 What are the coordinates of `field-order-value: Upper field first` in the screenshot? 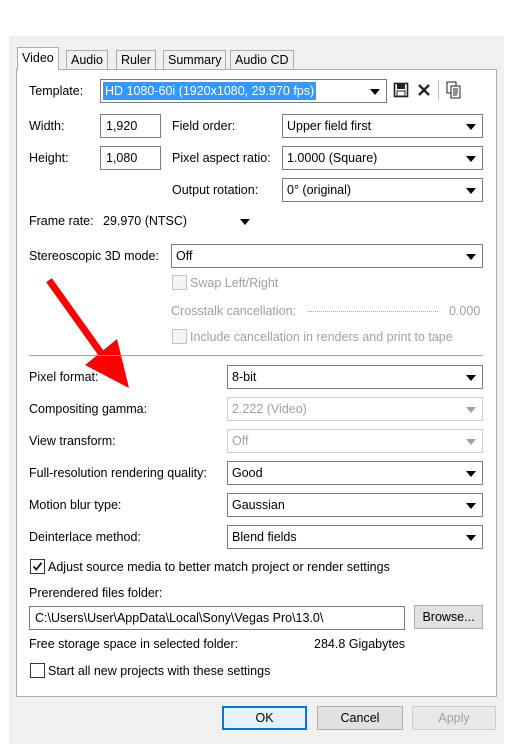 It's located at (329, 126).